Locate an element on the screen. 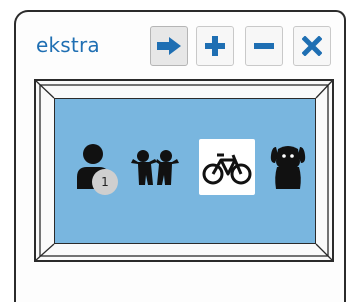  add-button is located at coordinates (215, 46).